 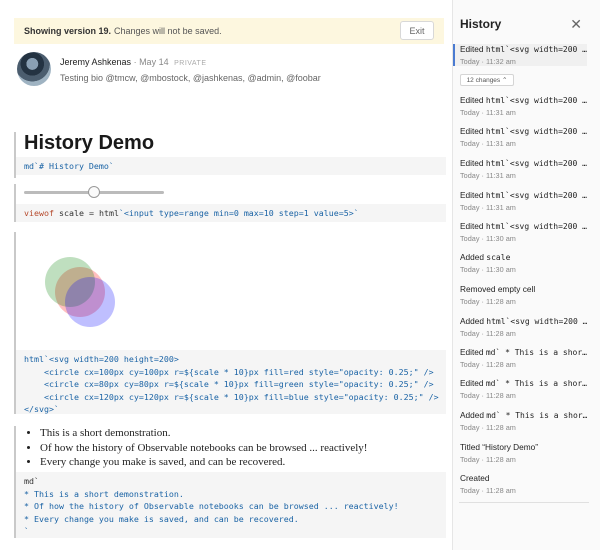 I want to click on svg-code-line-5: </svg>`, so click(x=41, y=409).